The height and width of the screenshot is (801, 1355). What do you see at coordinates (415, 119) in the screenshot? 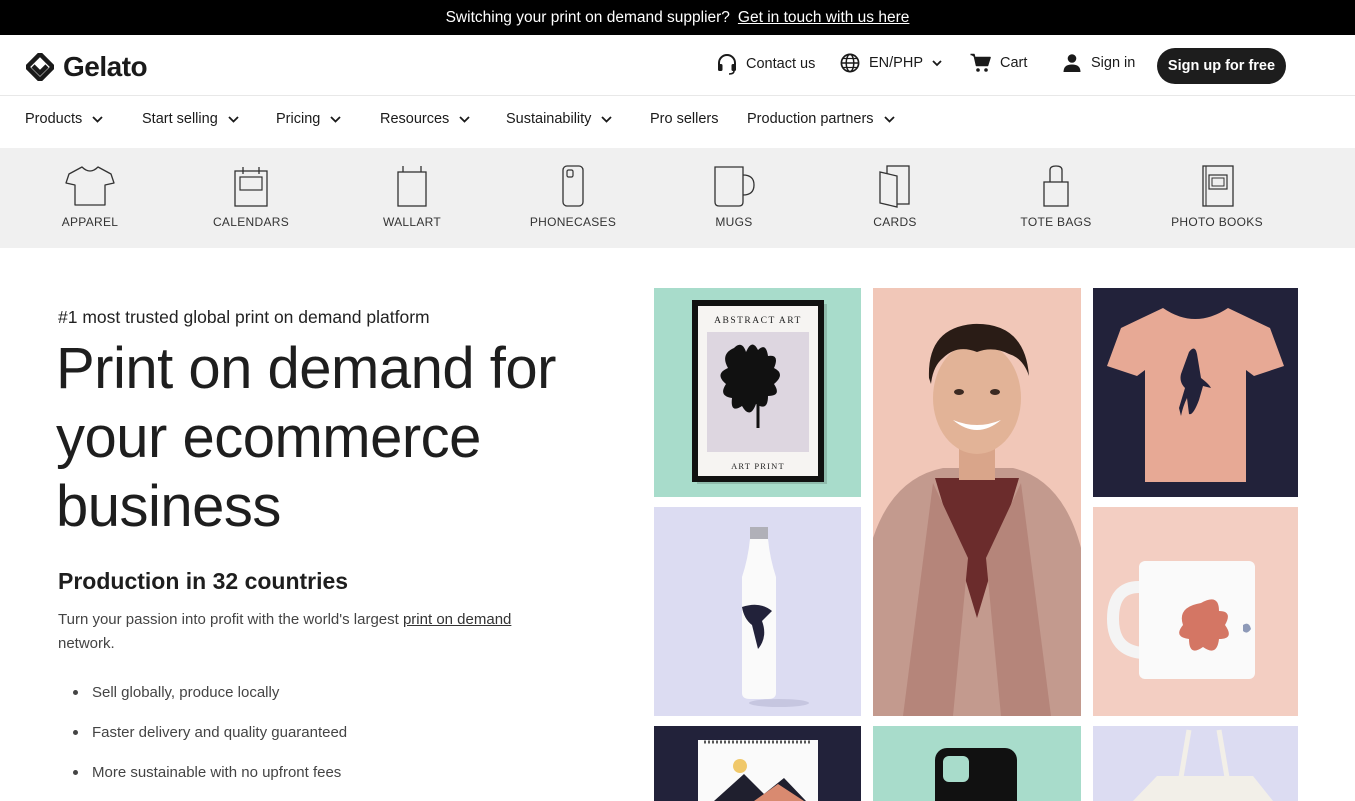
I see `nav-label: Resources` at bounding box center [415, 119].